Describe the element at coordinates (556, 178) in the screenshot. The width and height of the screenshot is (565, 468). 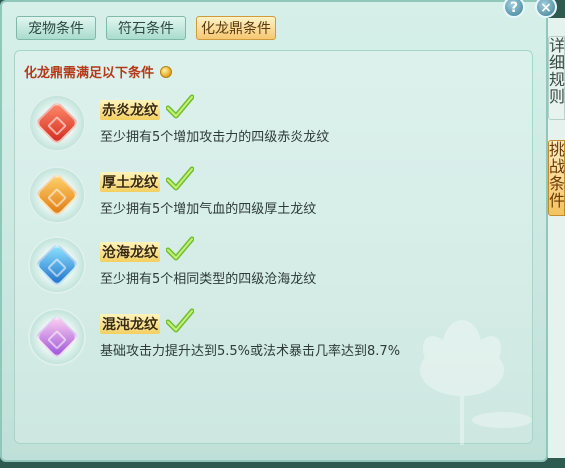
I see `challenge-conditions-button: 挑战条件` at that location.